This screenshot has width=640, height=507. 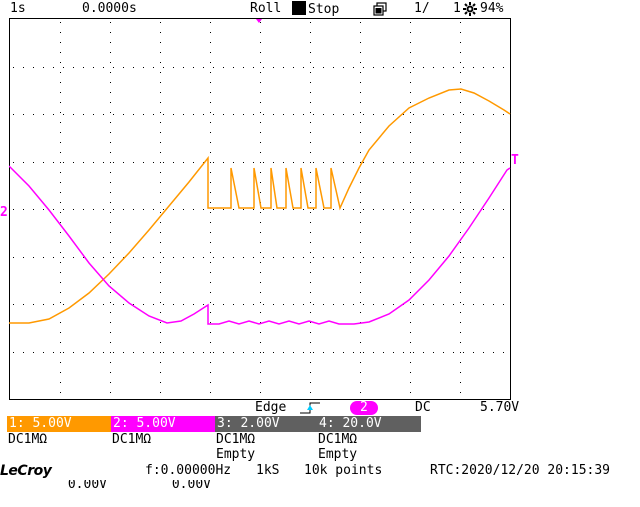 What do you see at coordinates (324, 9) in the screenshot?
I see `run-state-label: Stop` at bounding box center [324, 9].